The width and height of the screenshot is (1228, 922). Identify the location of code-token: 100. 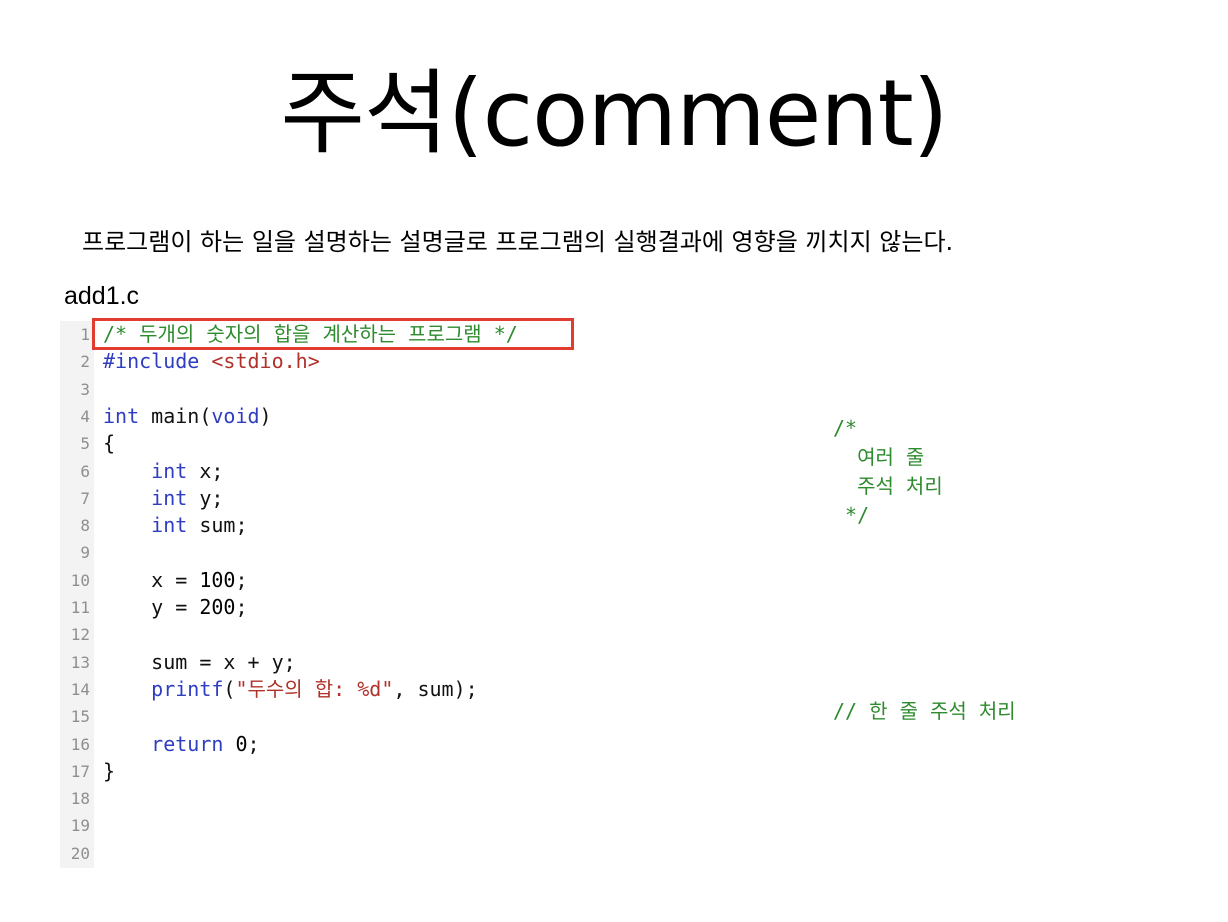
(217, 579).